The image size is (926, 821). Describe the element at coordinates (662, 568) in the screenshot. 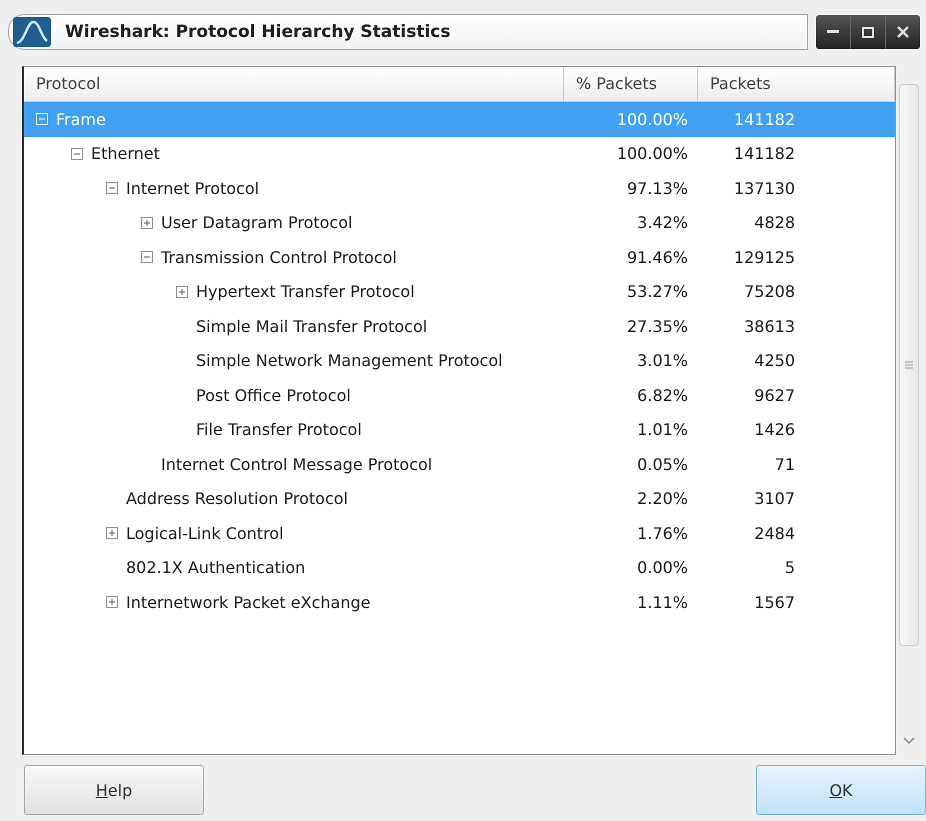

I see `percent-cell-text: 0.00%` at that location.